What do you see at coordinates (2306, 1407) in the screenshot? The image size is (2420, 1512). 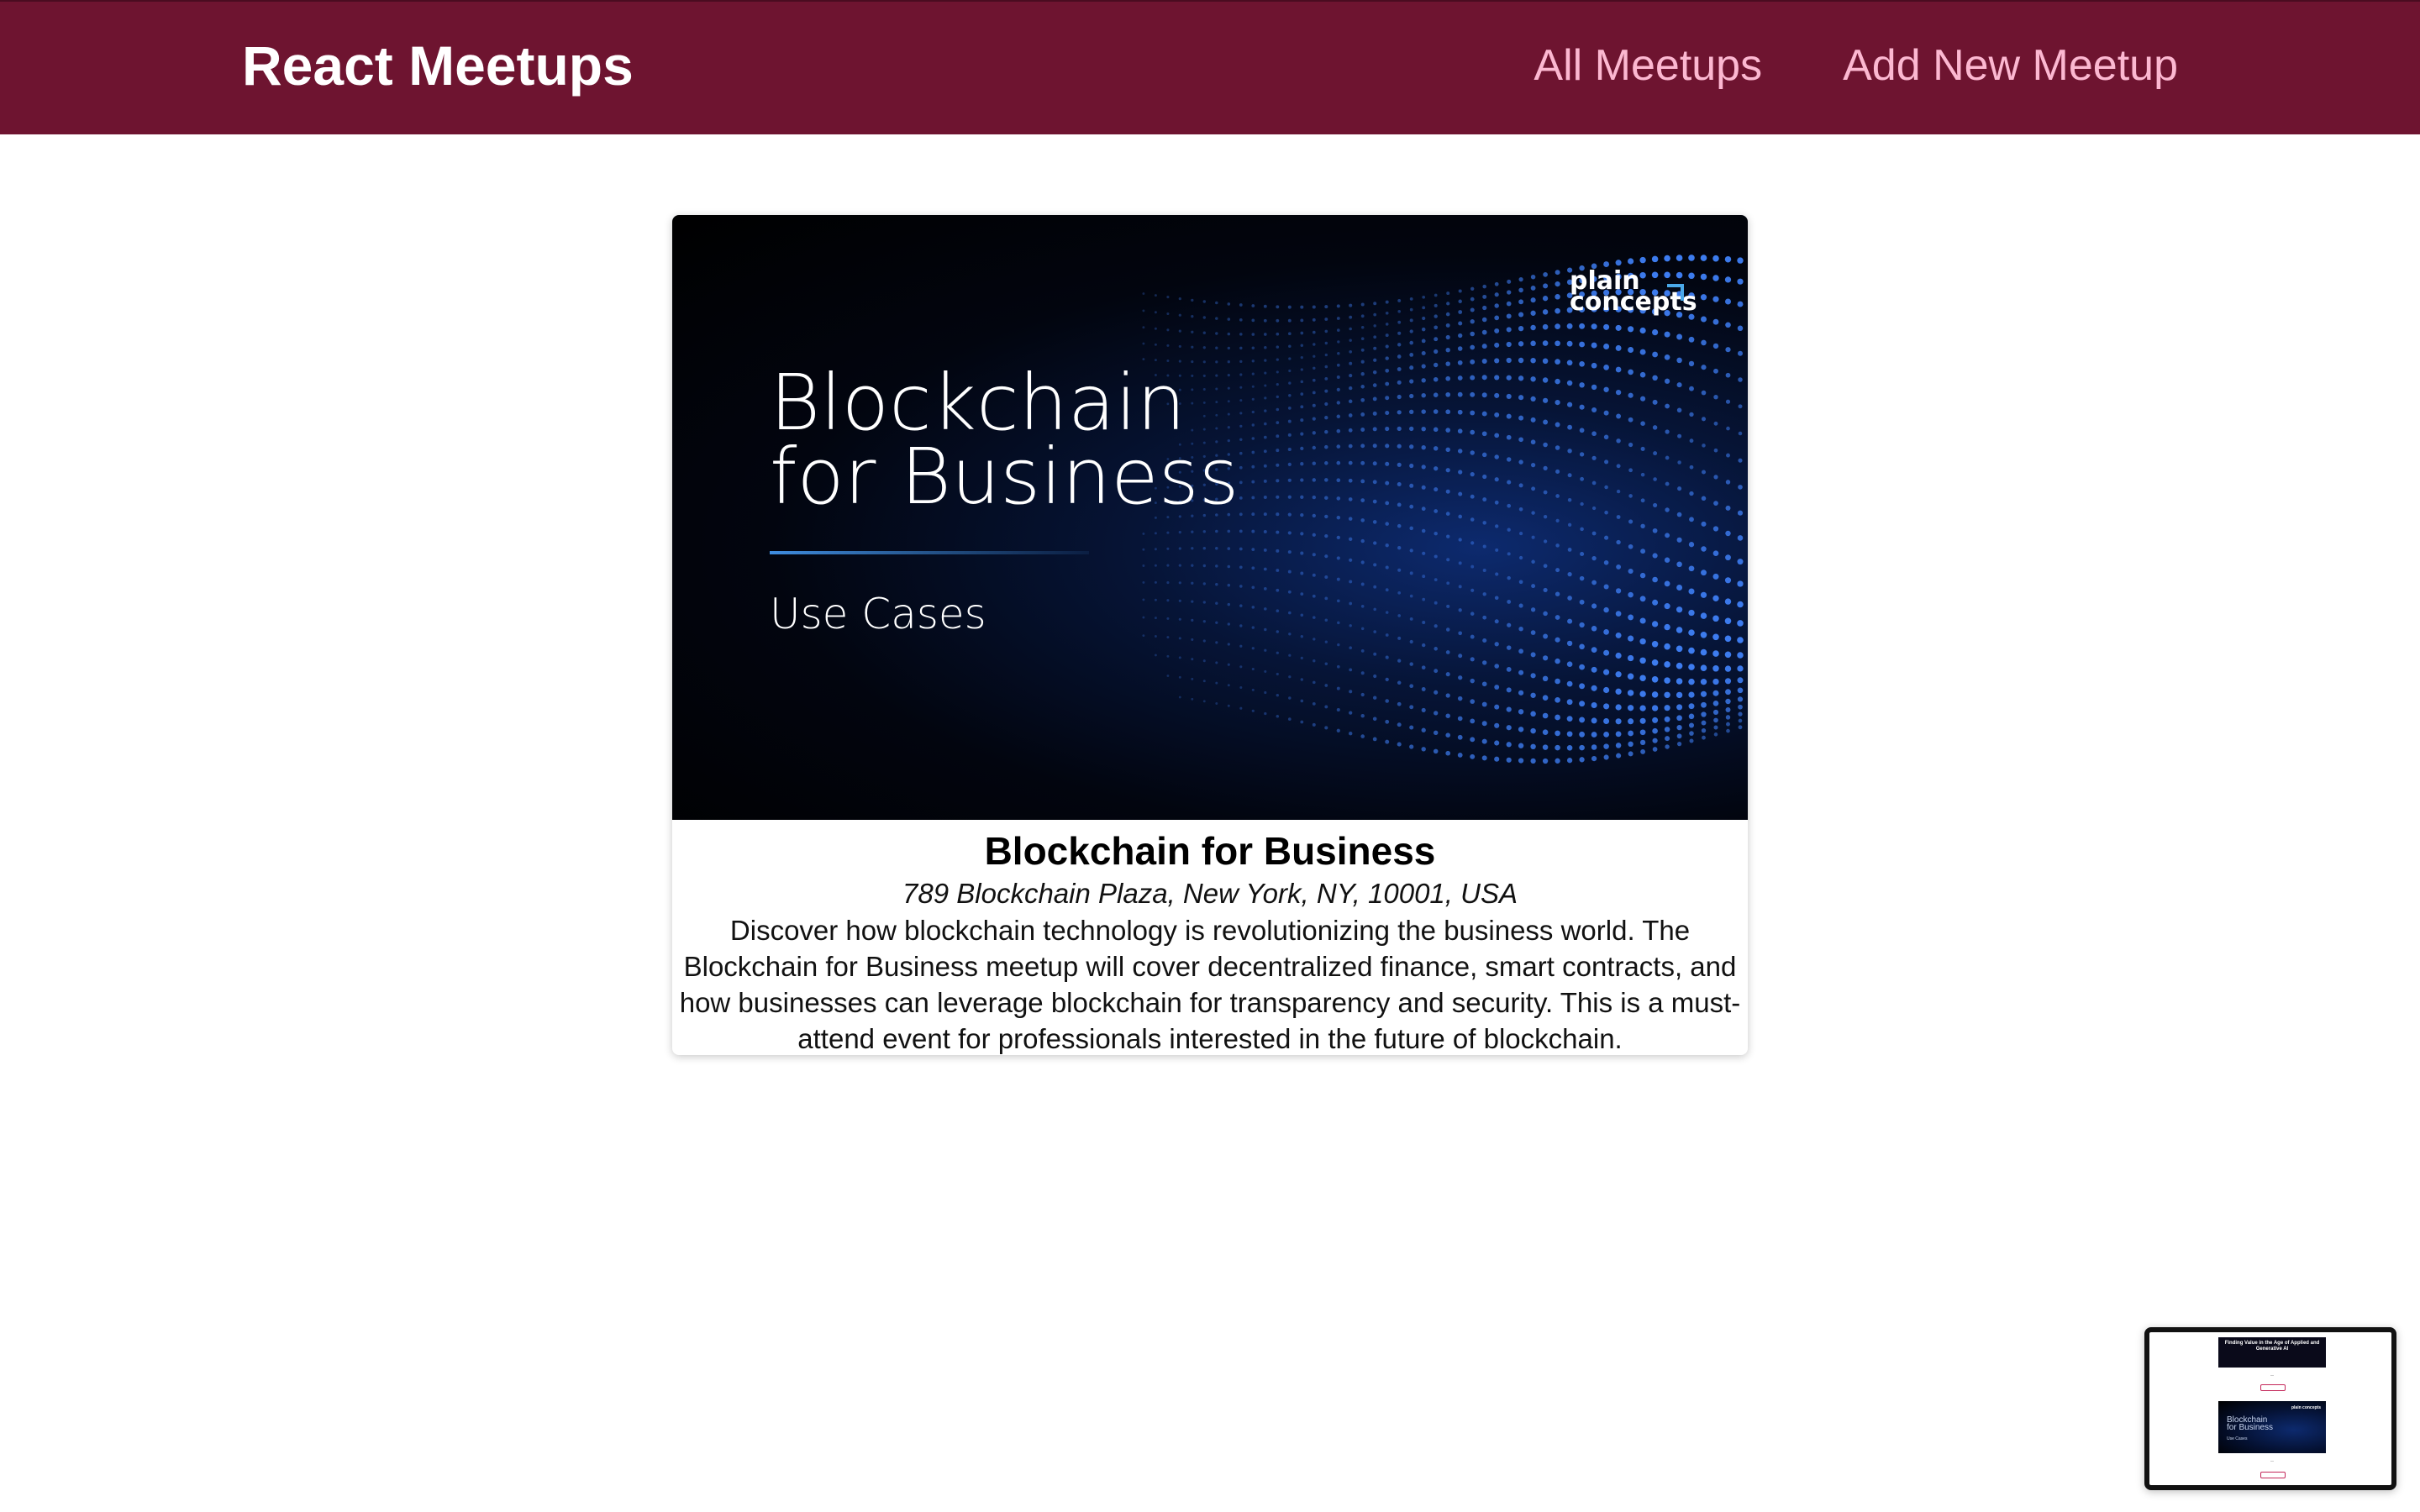 I see `preview-card2-brand: plain concepts` at bounding box center [2306, 1407].